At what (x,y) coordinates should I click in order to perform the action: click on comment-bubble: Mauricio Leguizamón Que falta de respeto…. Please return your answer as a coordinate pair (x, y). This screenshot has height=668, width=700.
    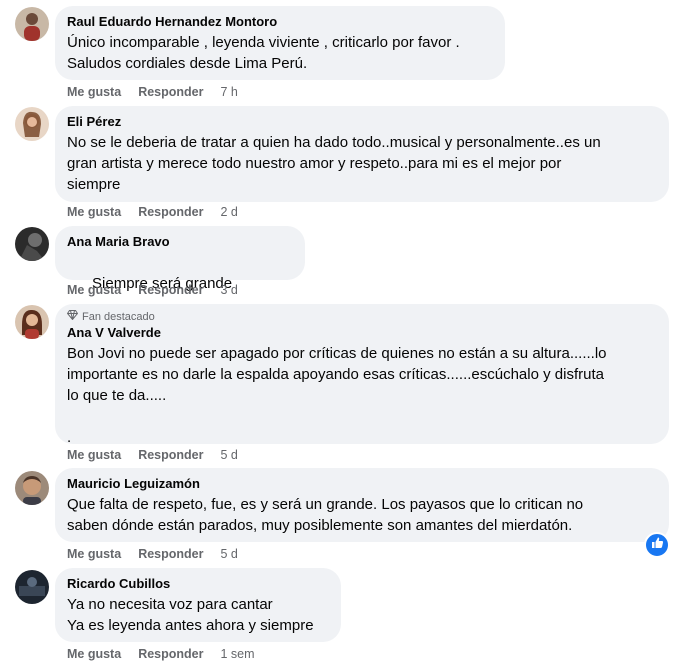
    Looking at the image, I should click on (362, 505).